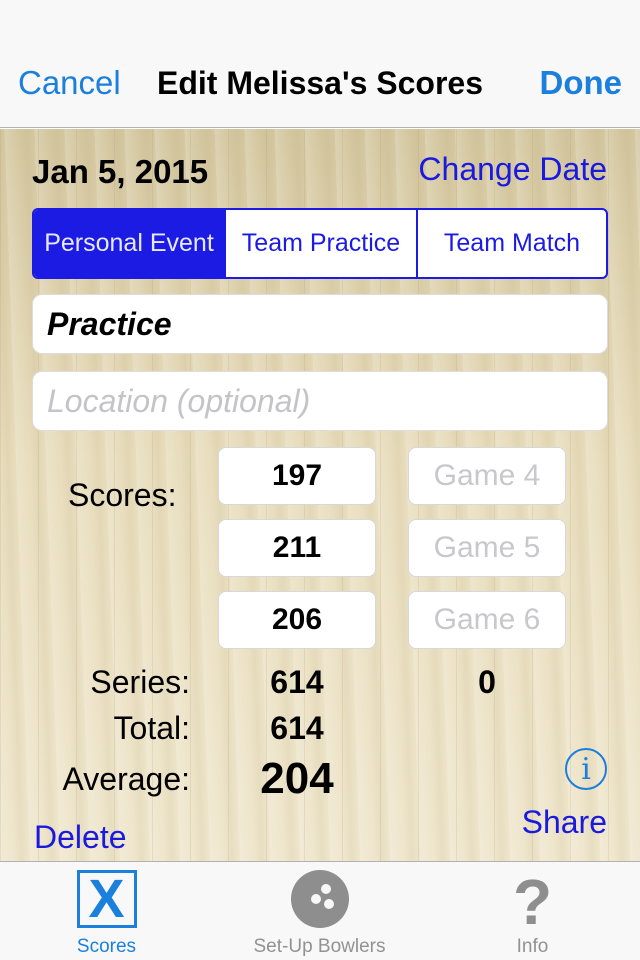  I want to click on x-box-icon: X, so click(106, 899).